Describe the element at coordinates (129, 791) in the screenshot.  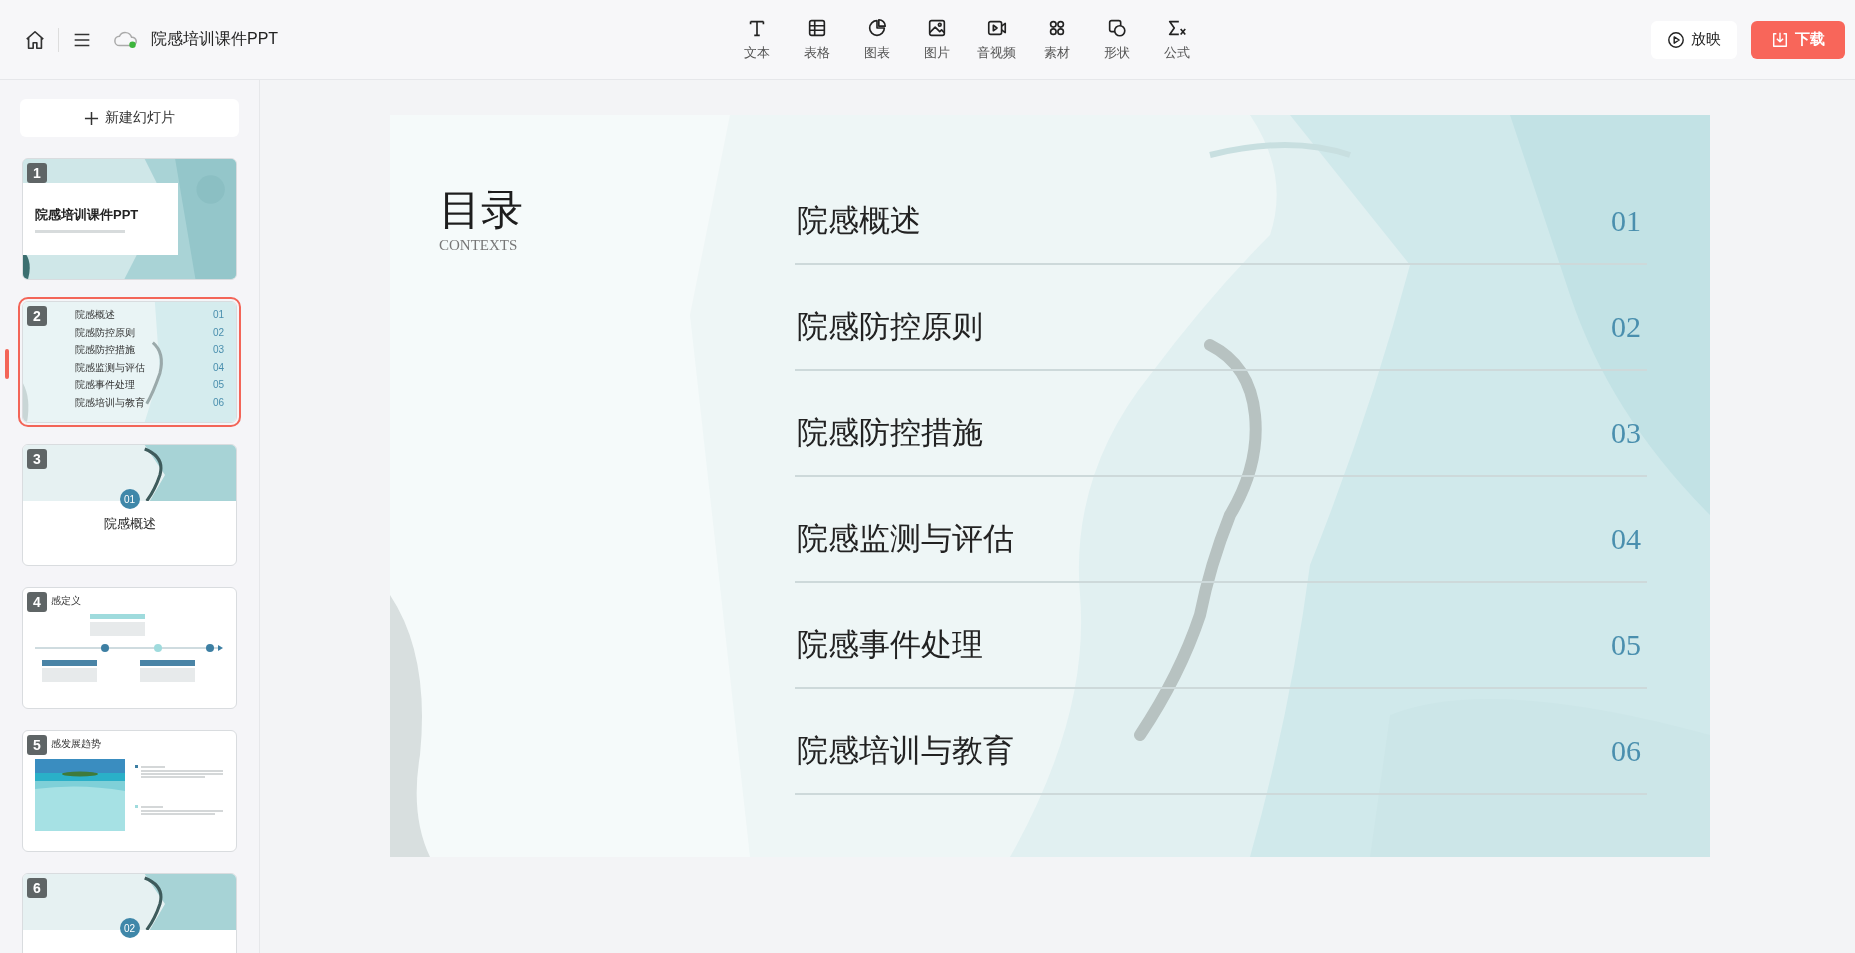
I see `slide-thumbnail: 5 感发展趋势` at that location.